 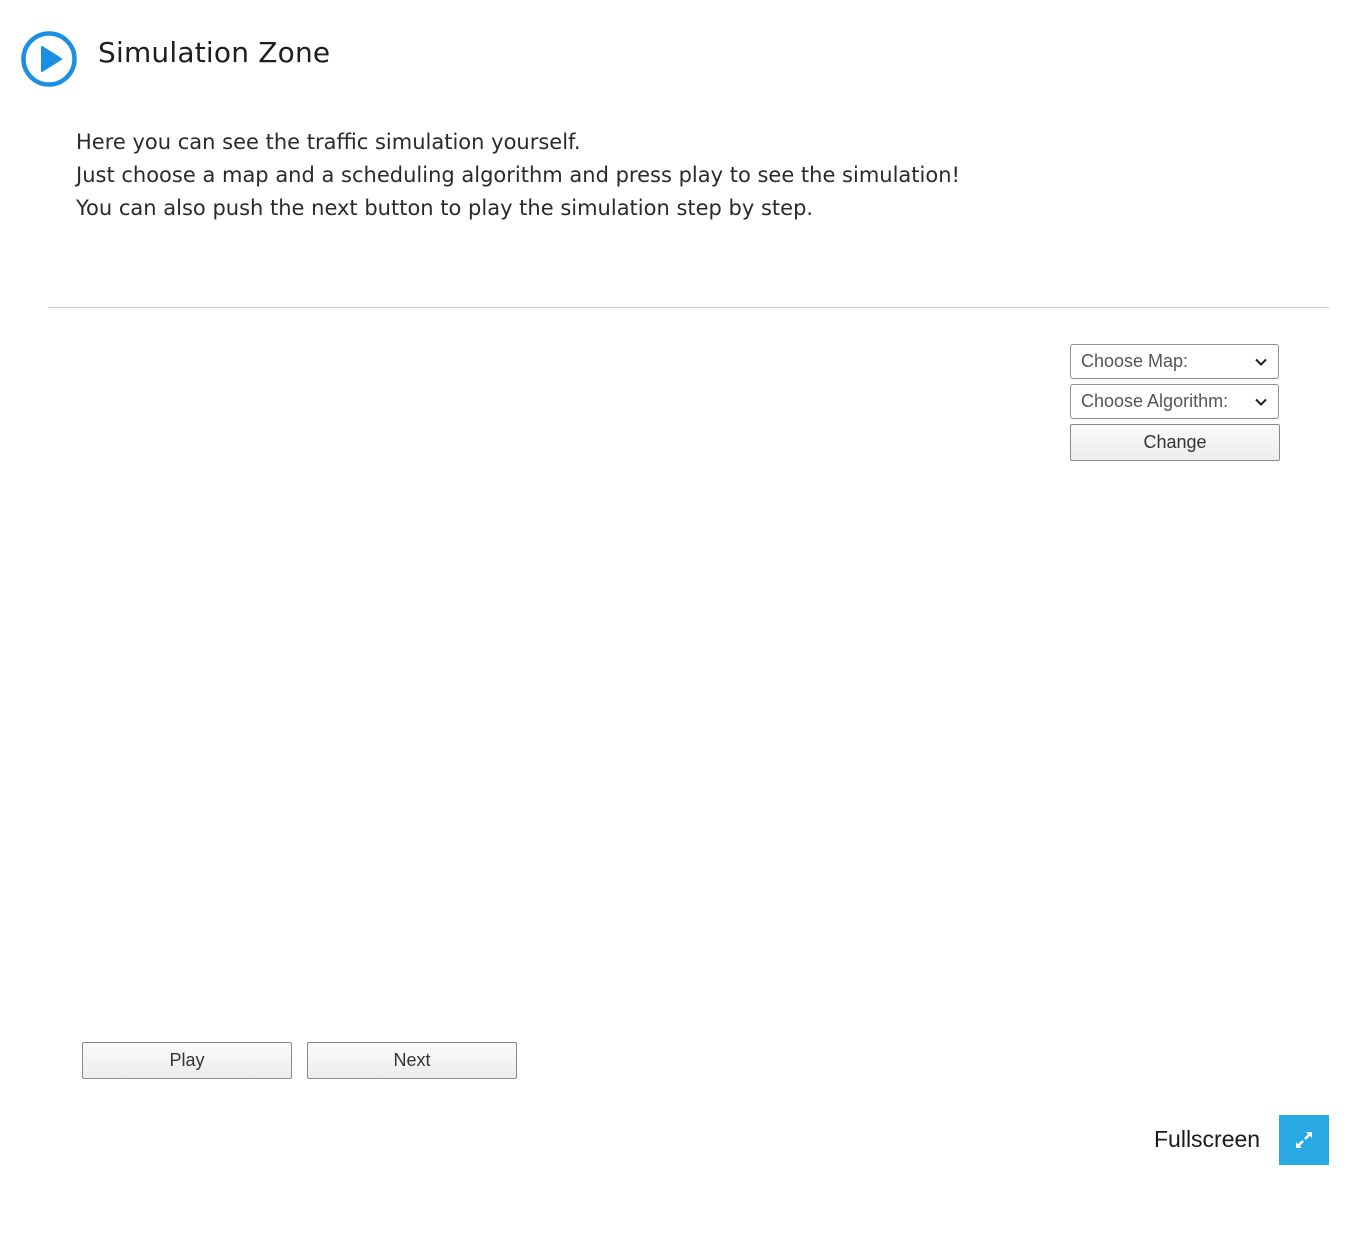 What do you see at coordinates (412, 1060) in the screenshot?
I see `next-button: Next` at bounding box center [412, 1060].